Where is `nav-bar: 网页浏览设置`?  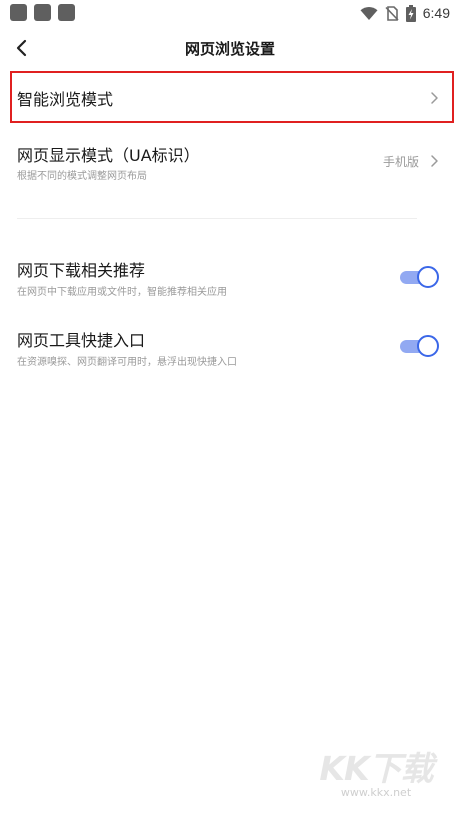 nav-bar: 网页浏览设置 is located at coordinates (230, 48).